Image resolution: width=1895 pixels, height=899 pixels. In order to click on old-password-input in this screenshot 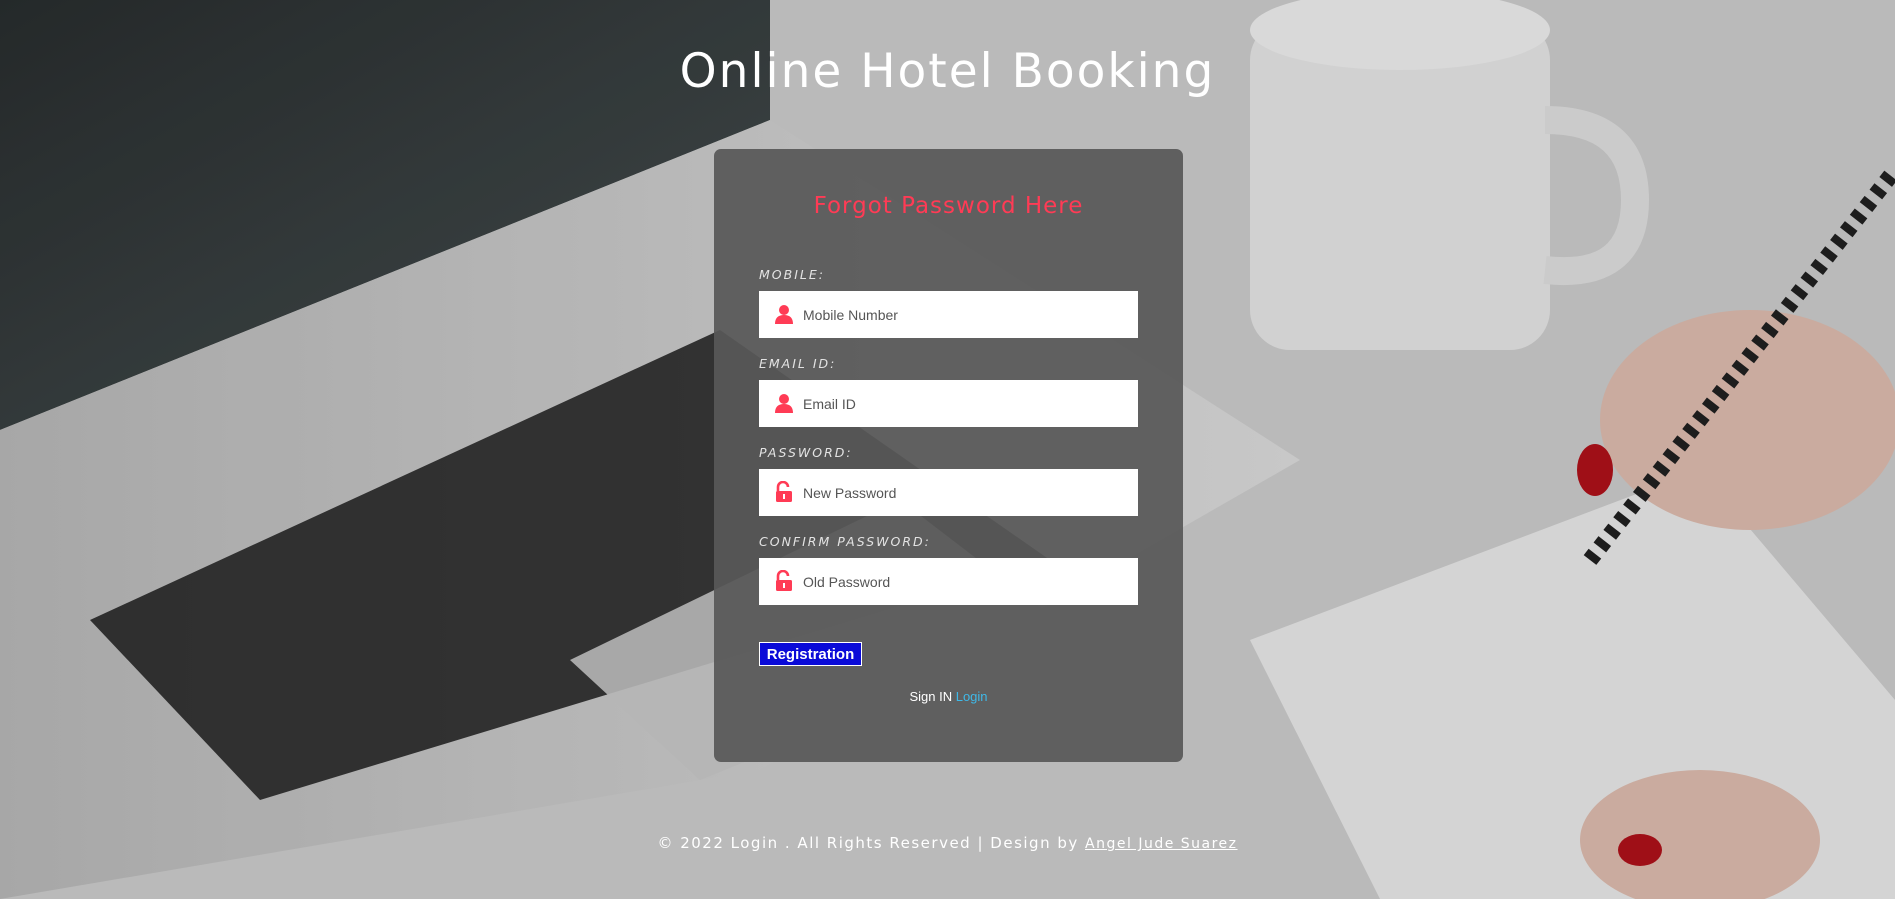, I will do `click(963, 581)`.